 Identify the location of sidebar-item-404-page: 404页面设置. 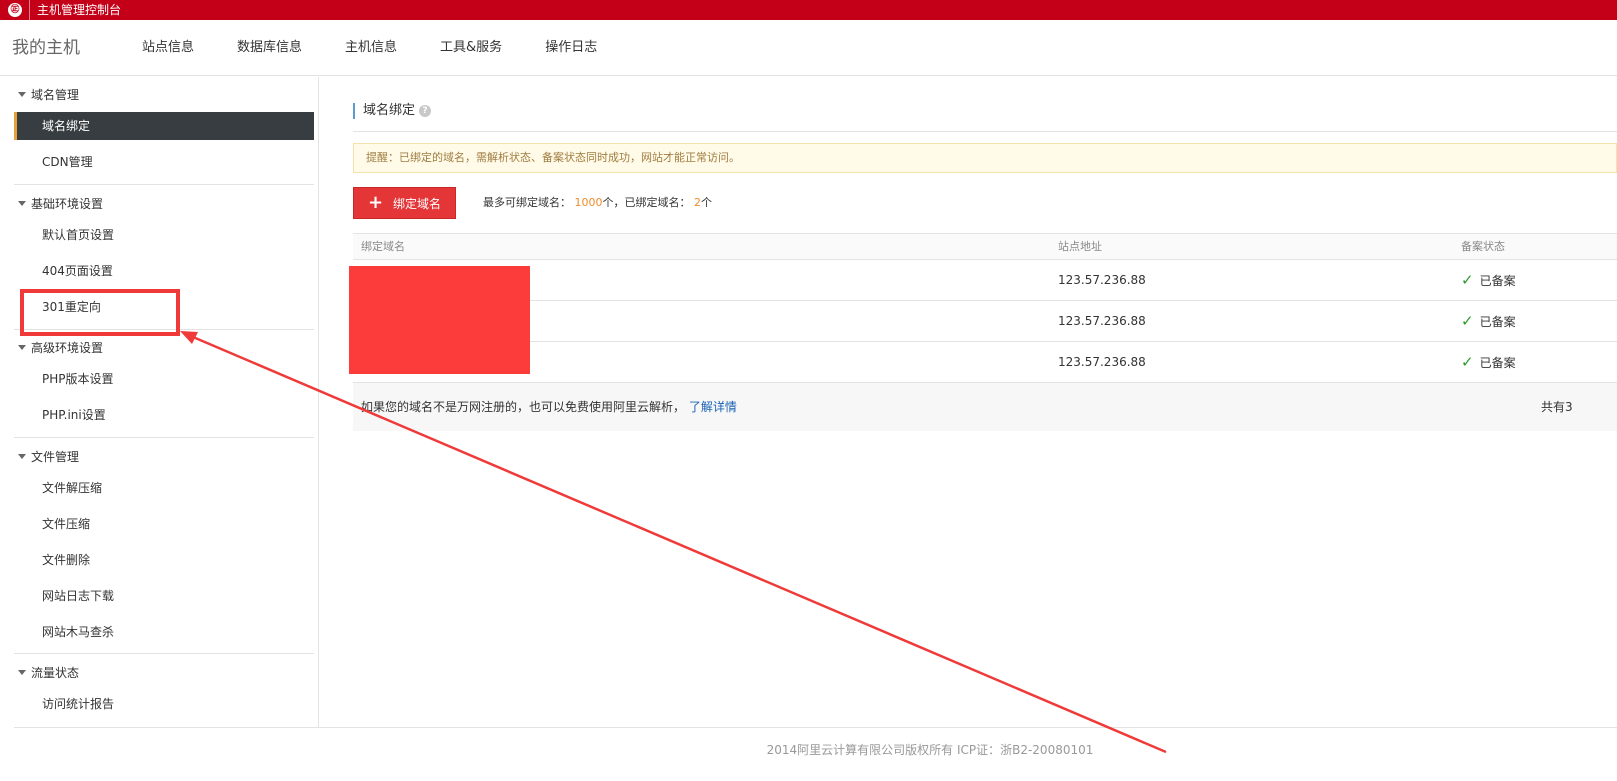
(164, 271).